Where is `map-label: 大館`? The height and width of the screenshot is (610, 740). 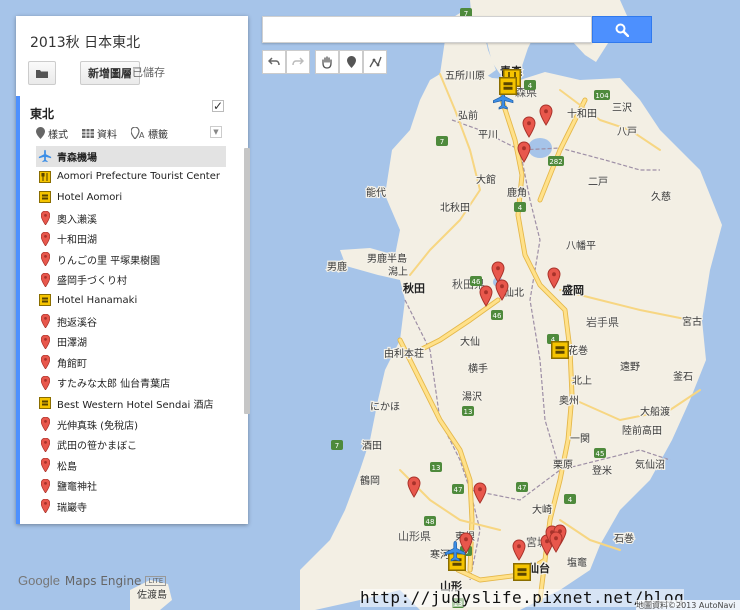 map-label: 大館 is located at coordinates (486, 179).